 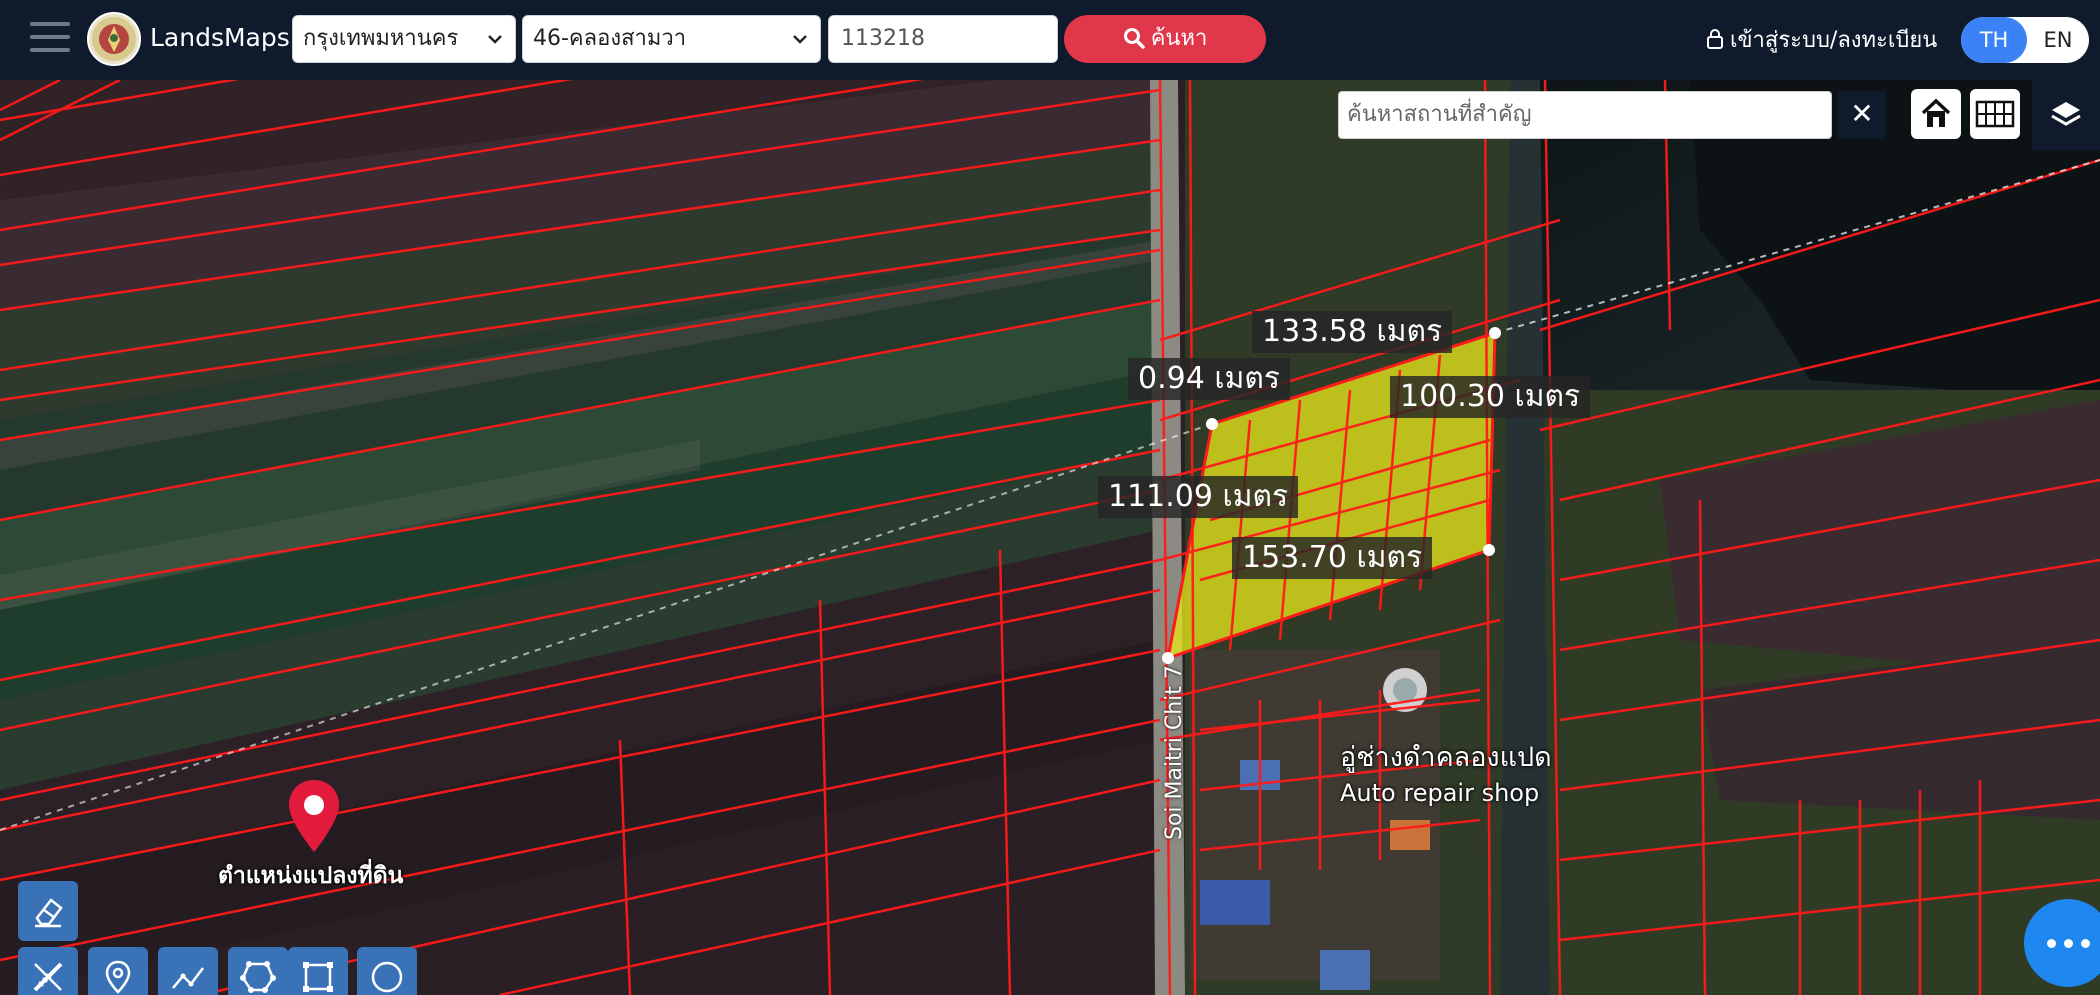 What do you see at coordinates (943, 39) in the screenshot?
I see `parcel-number-input: 113218` at bounding box center [943, 39].